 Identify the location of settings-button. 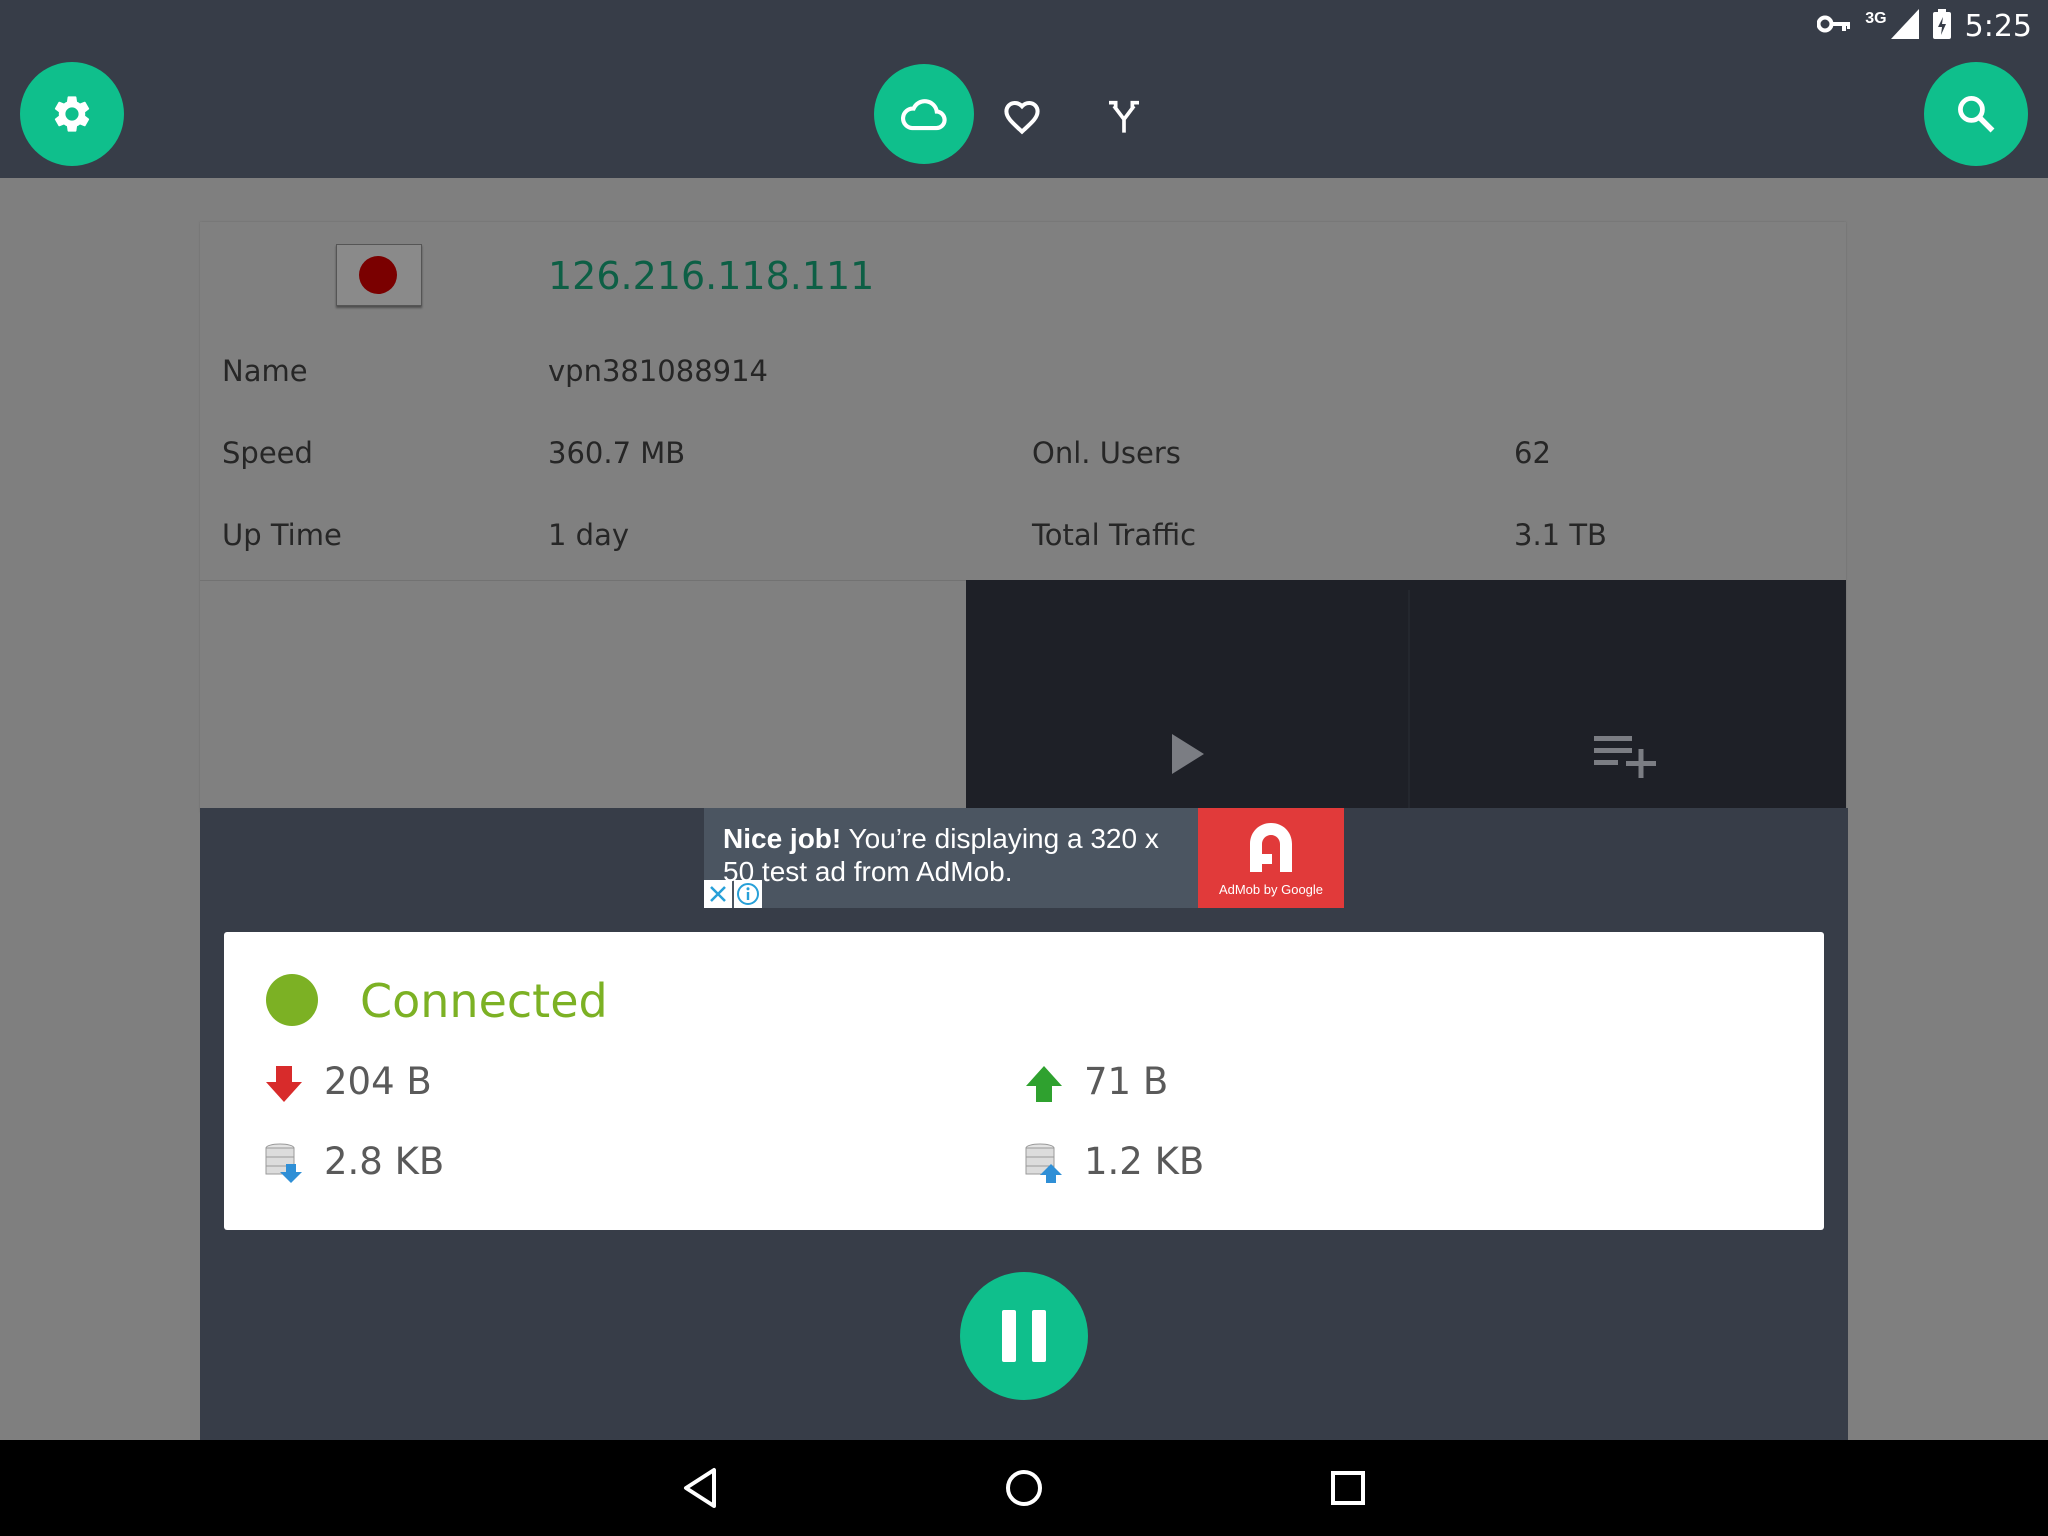
(72, 114).